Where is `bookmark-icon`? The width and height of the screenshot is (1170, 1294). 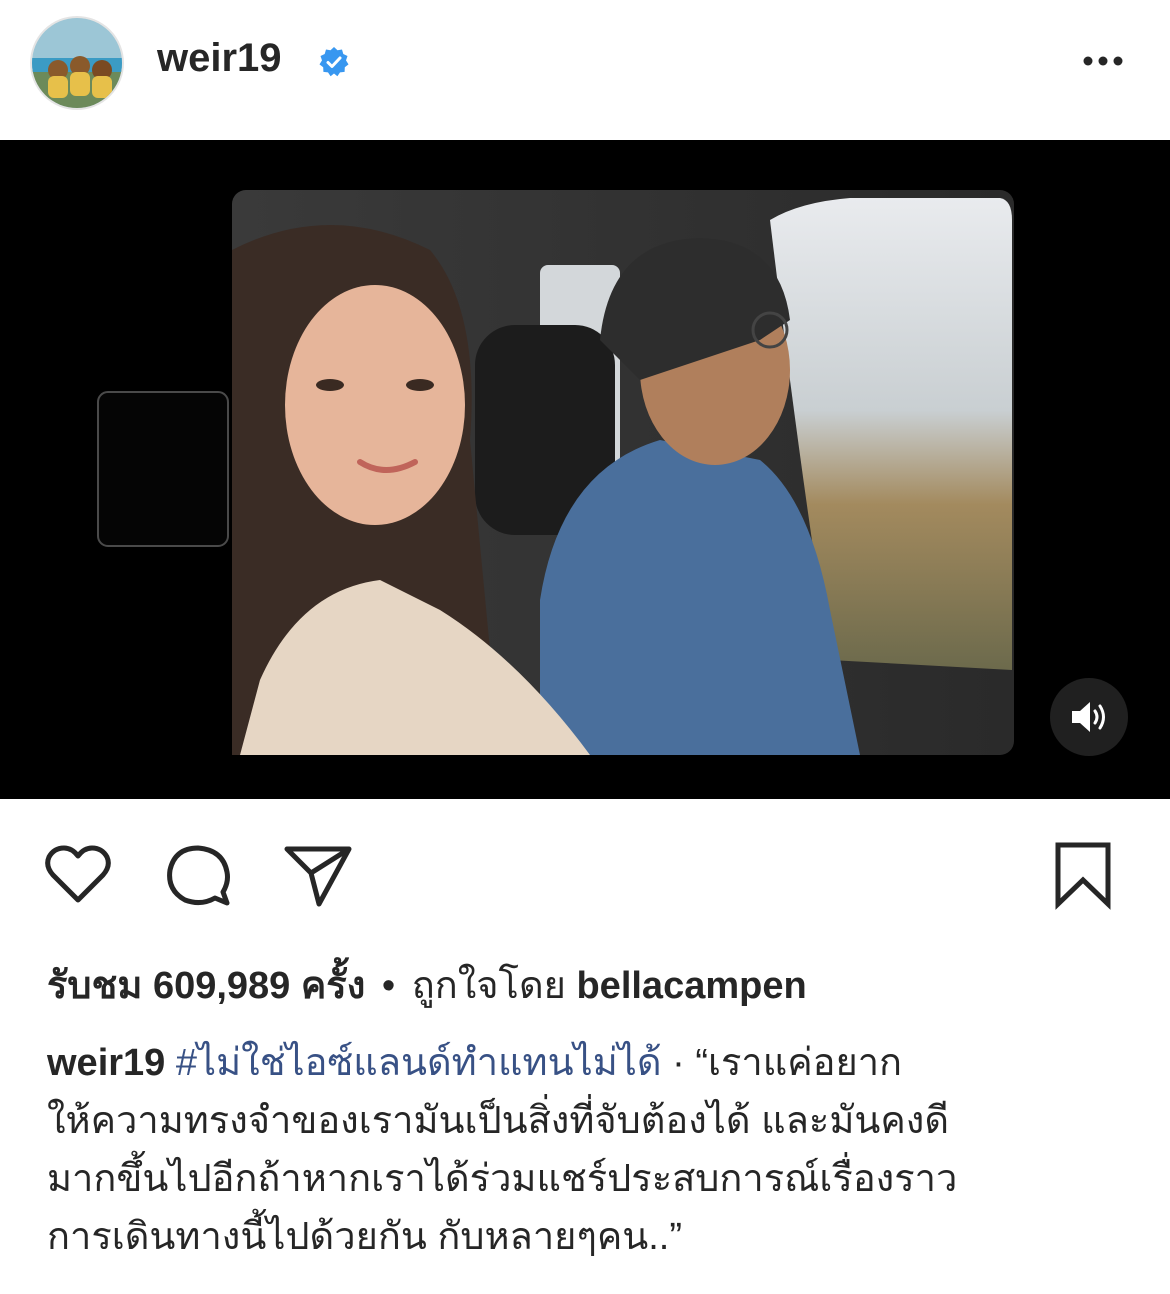 bookmark-icon is located at coordinates (1083, 876).